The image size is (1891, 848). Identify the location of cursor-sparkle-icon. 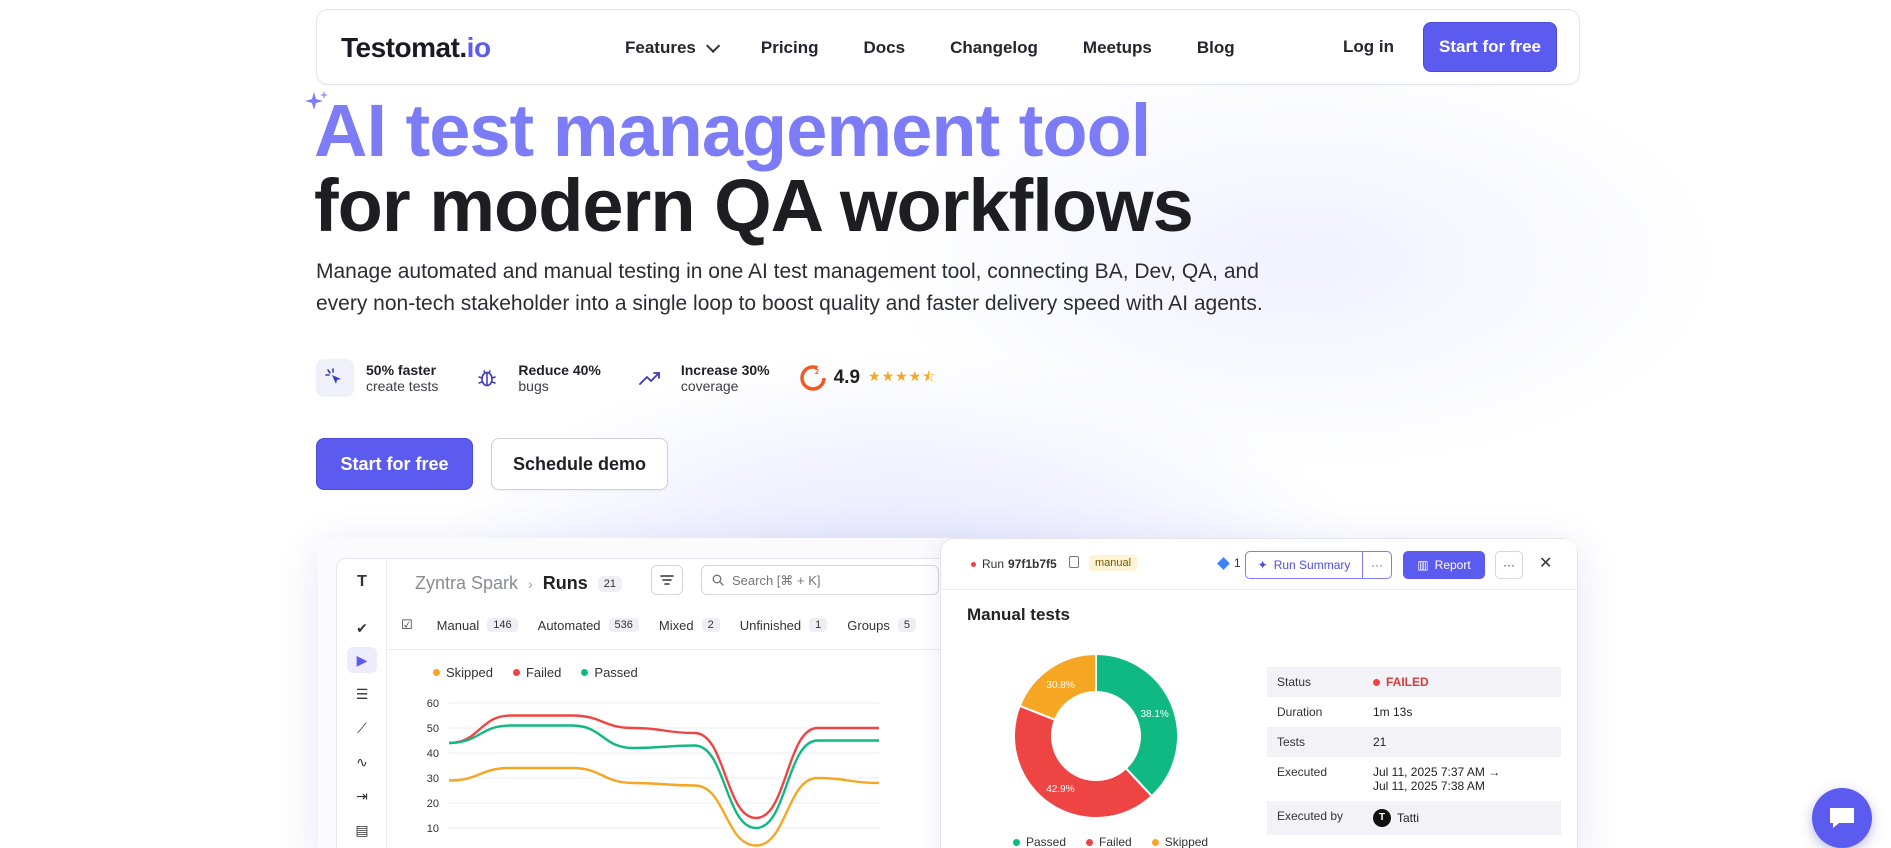
(335, 378).